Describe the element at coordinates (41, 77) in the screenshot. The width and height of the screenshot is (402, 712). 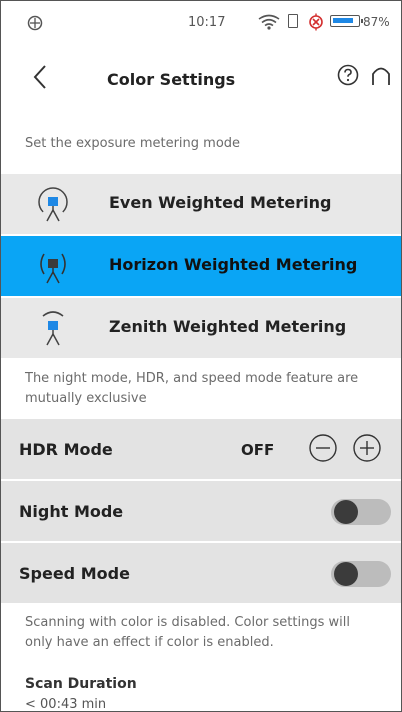
I see `chevron-left-icon` at that location.